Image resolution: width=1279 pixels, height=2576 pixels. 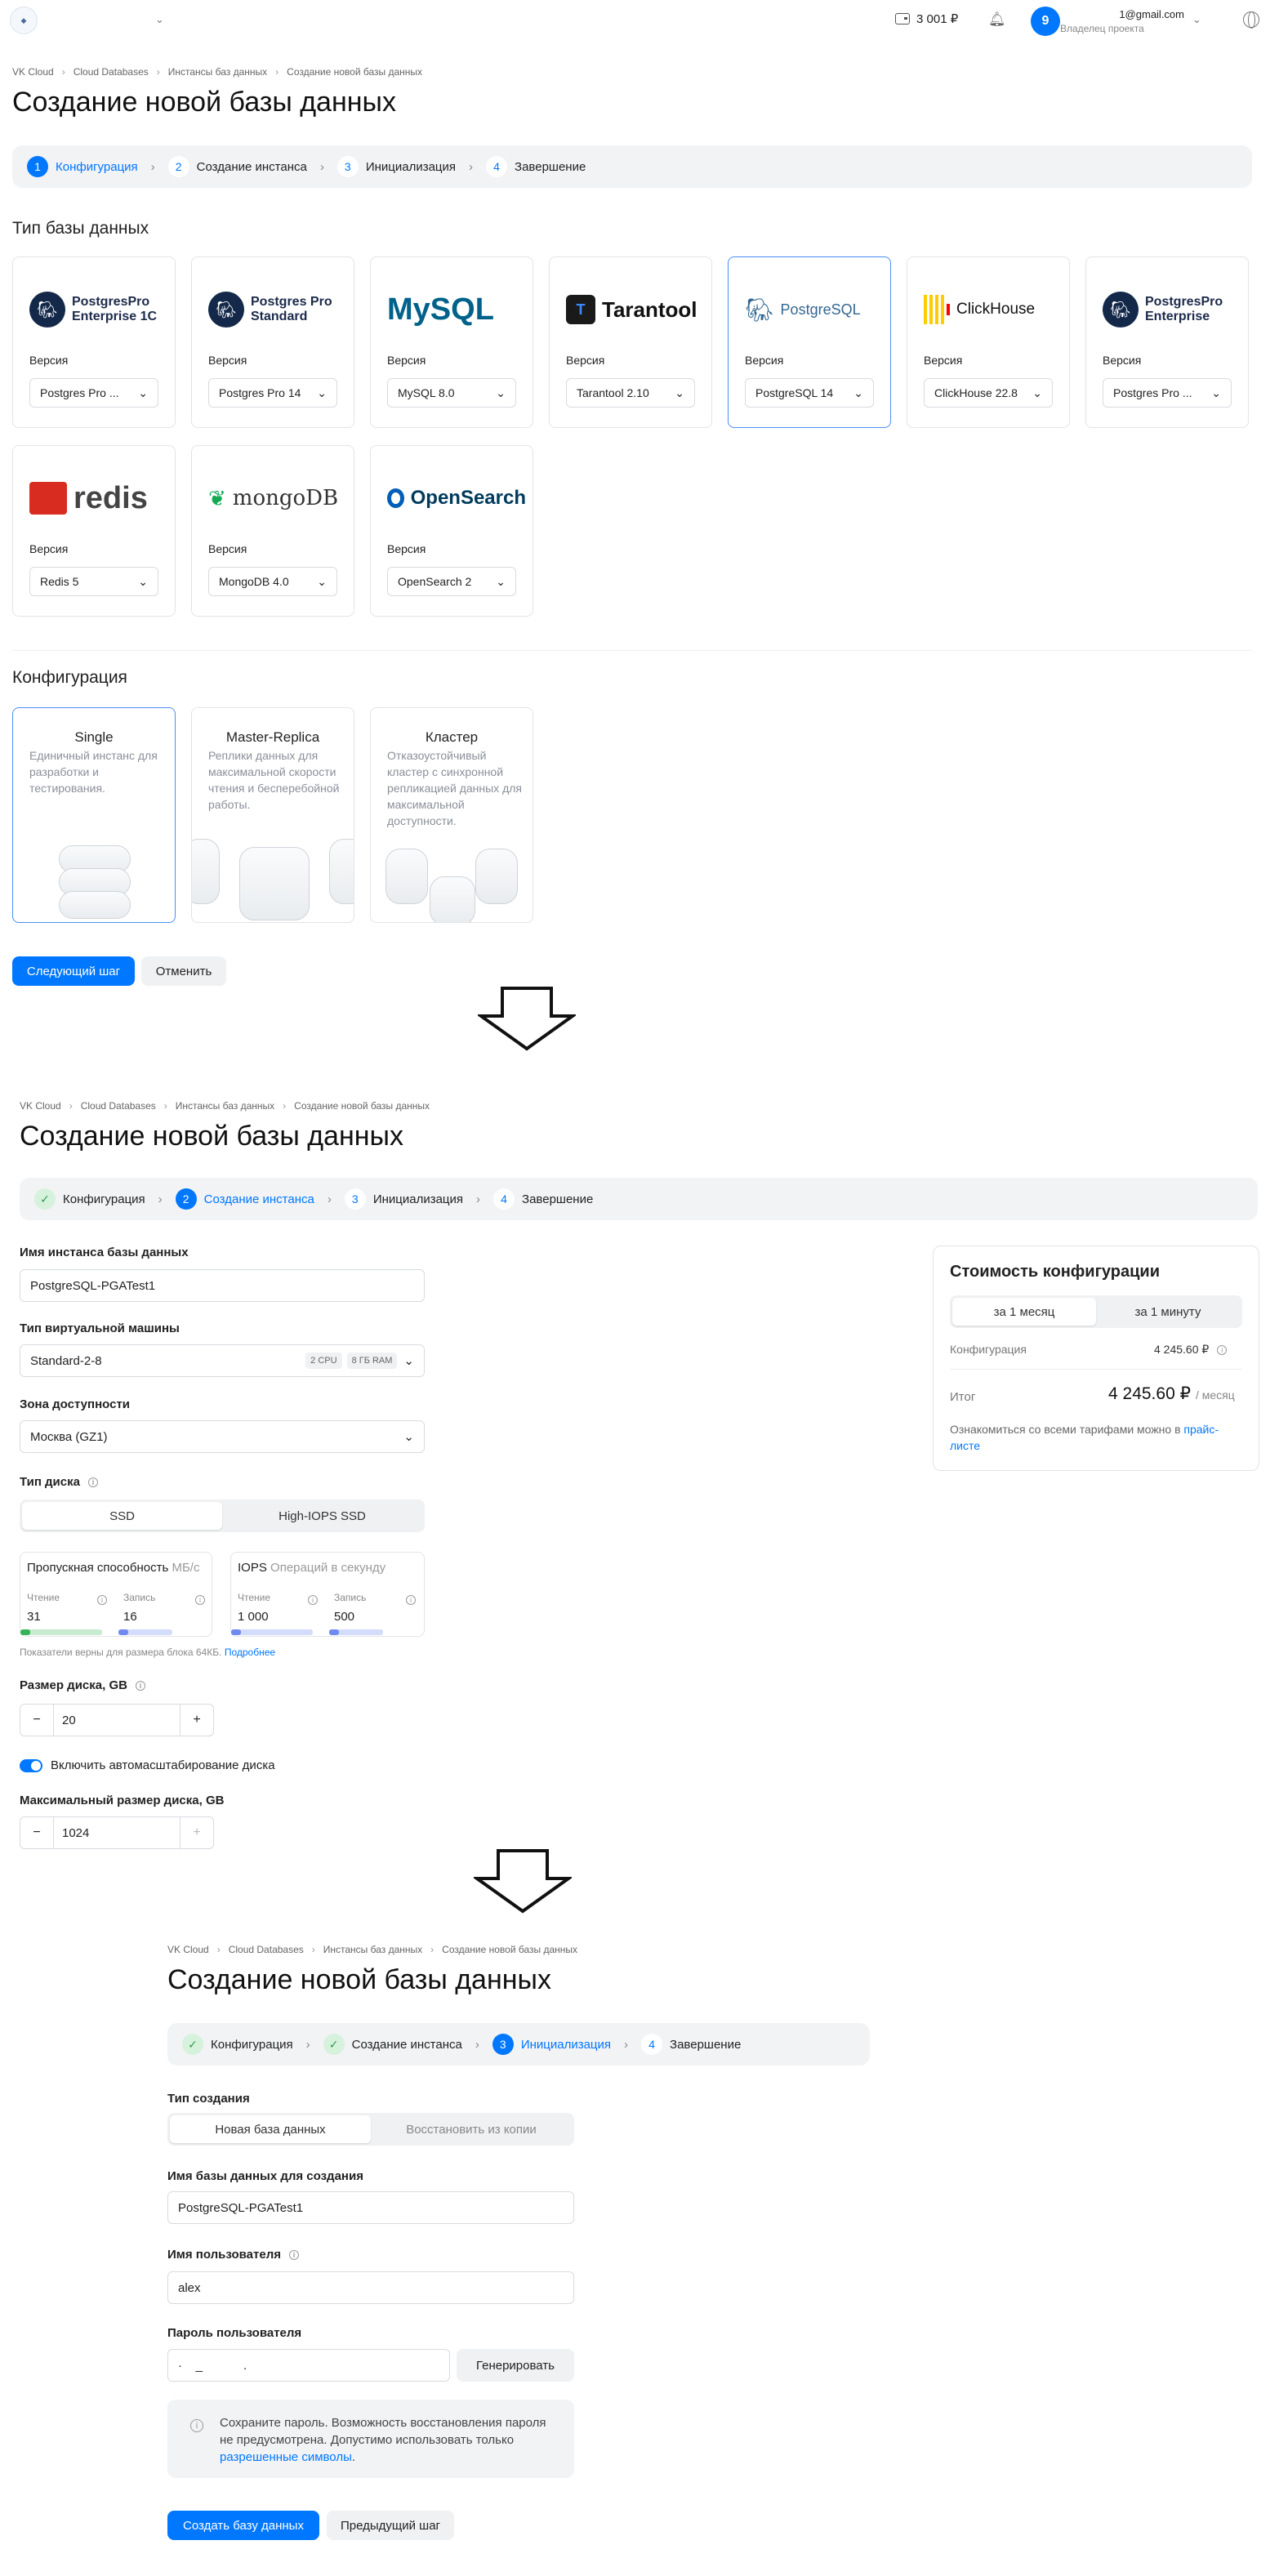 What do you see at coordinates (630, 393) in the screenshot?
I see `version-select: Tarantool 2.10 ⌄` at bounding box center [630, 393].